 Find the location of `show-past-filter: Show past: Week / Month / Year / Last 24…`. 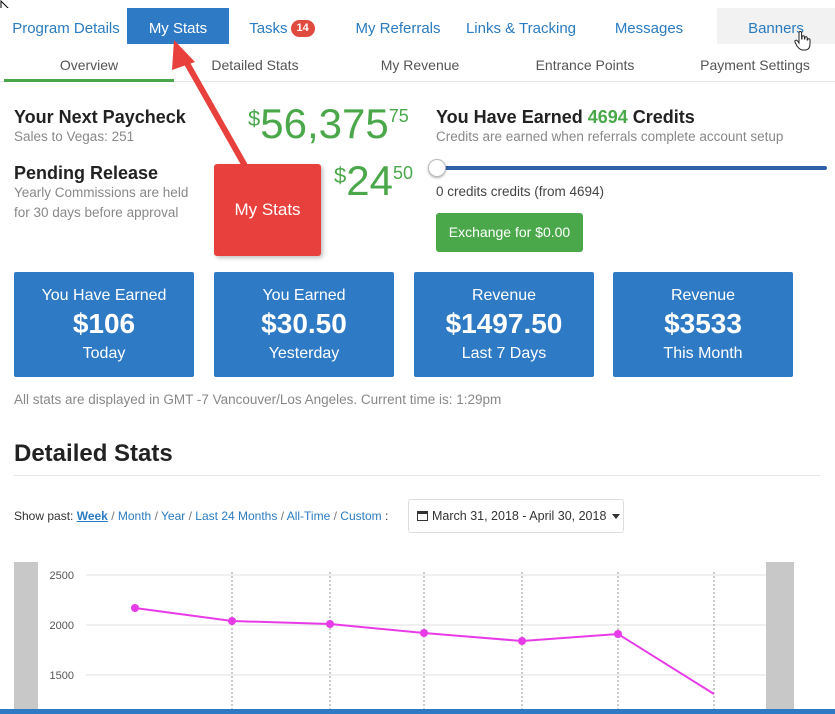

show-past-filter: Show past: Week / Month / Year / Last 24… is located at coordinates (201, 516).